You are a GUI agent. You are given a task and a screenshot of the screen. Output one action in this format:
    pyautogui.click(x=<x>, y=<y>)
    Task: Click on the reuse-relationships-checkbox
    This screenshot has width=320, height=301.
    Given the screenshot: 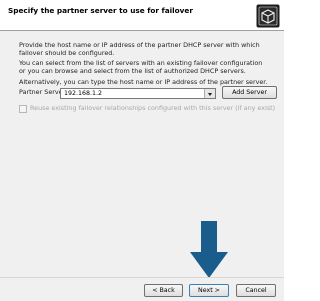 What is the action you would take?
    pyautogui.click(x=23, y=109)
    